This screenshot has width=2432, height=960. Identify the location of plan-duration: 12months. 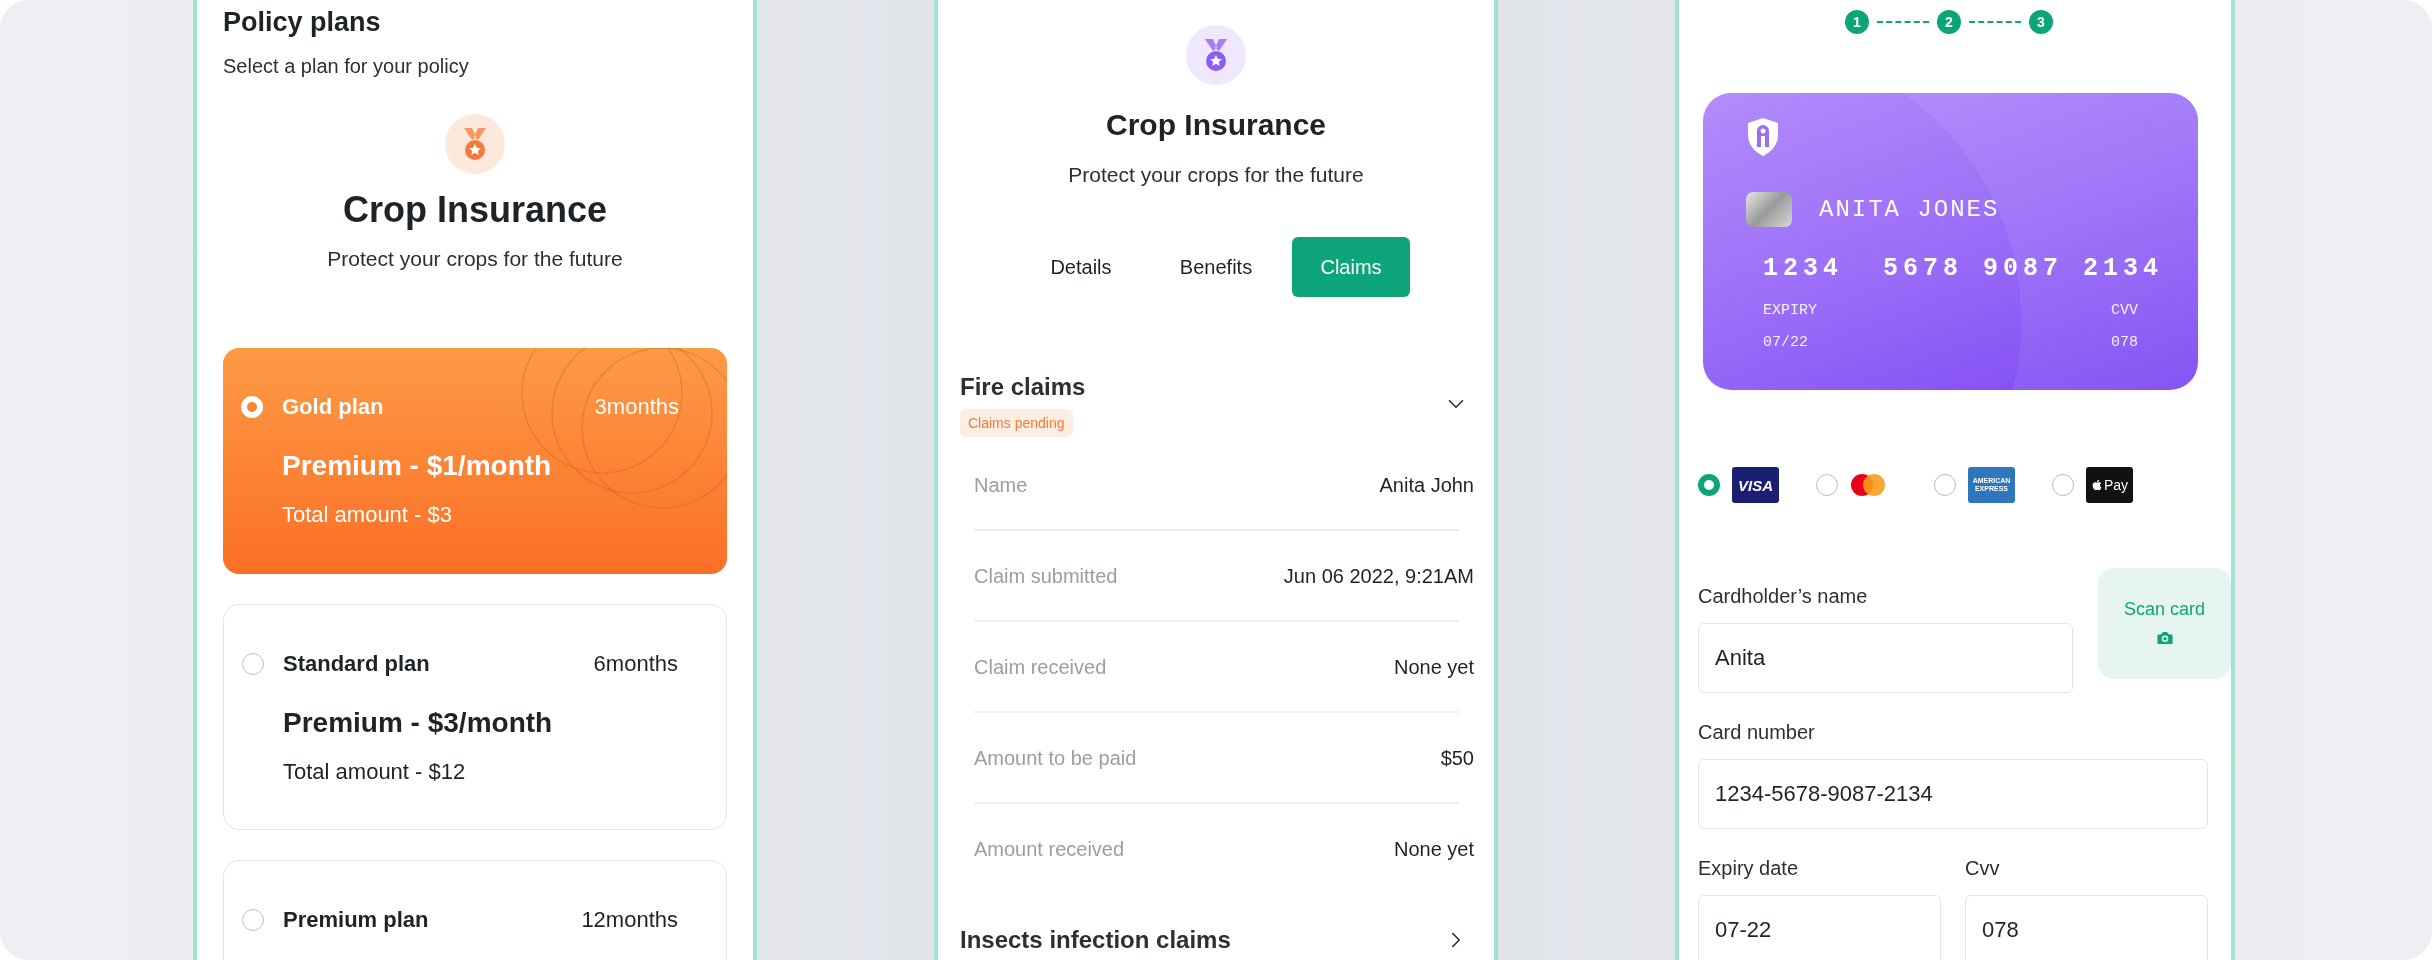
(629, 920).